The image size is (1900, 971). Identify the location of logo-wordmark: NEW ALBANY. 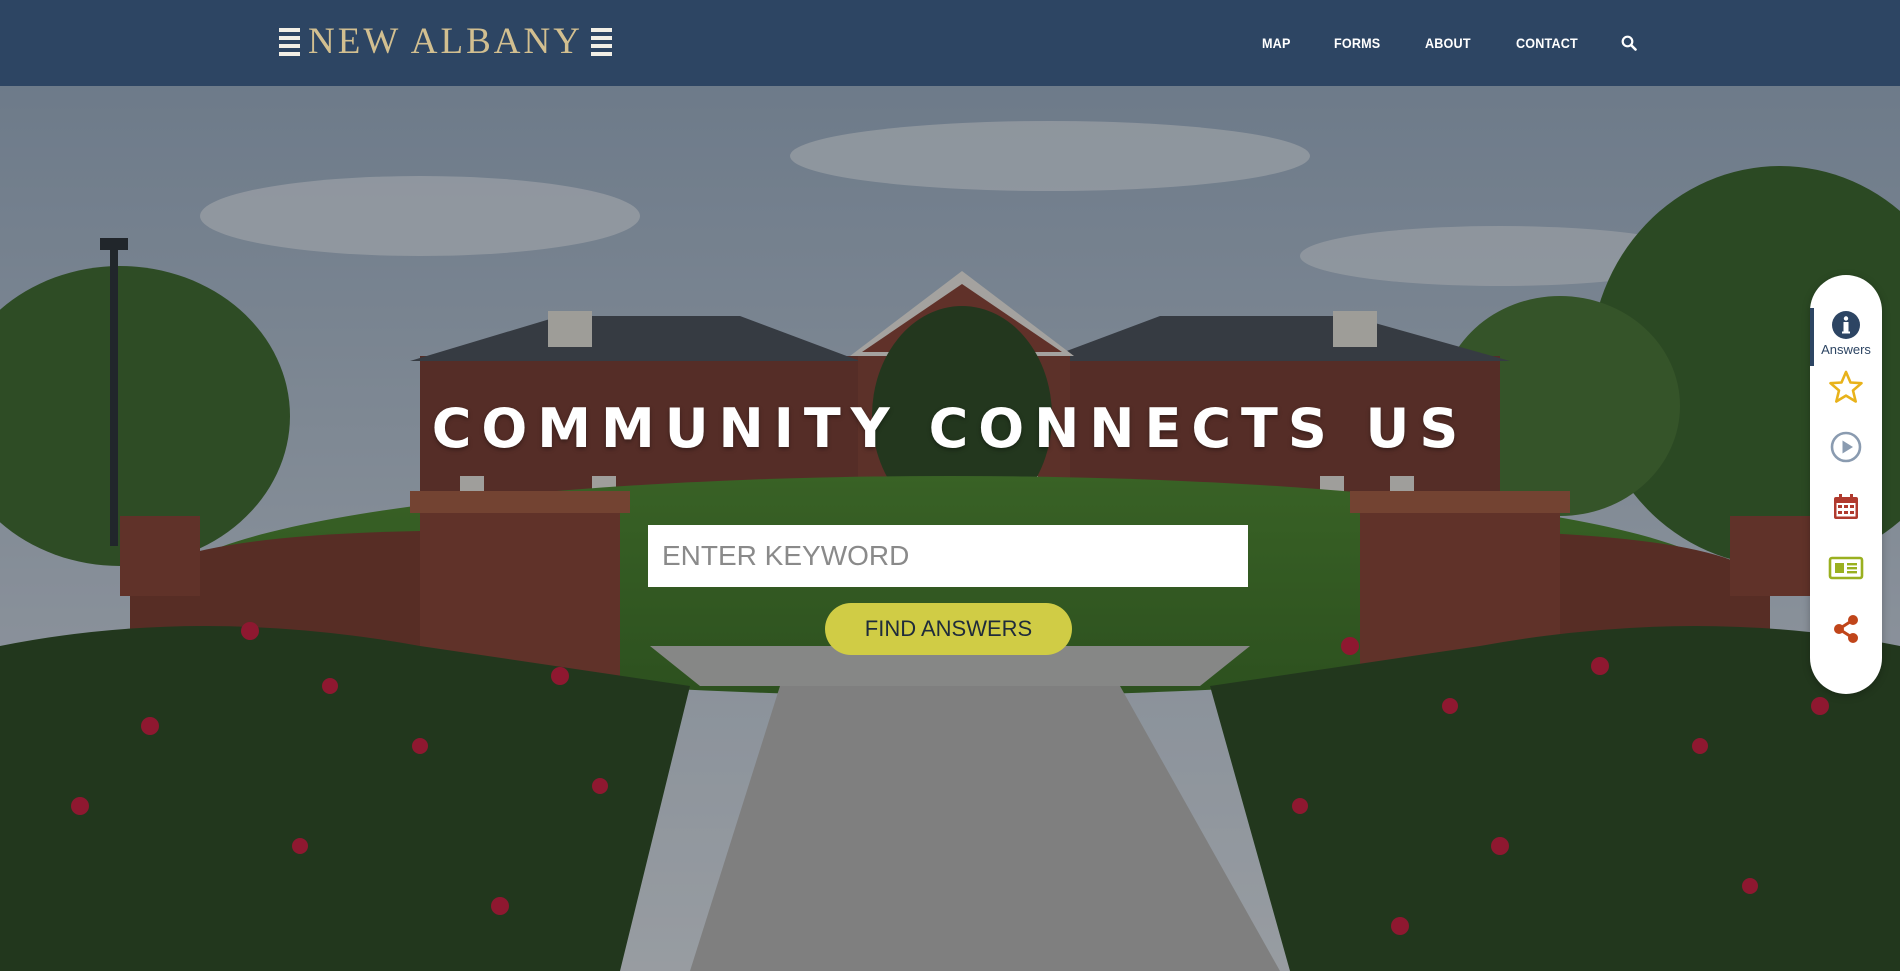
(445, 41).